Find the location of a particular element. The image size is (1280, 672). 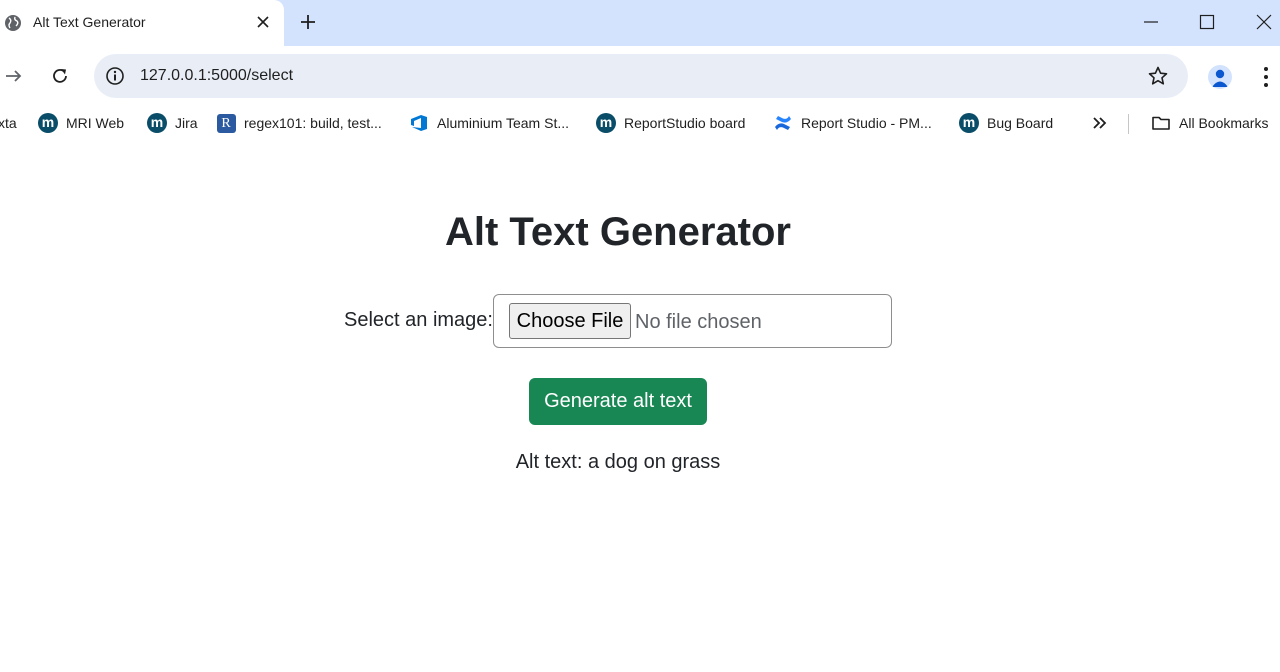

bookmark-item: m MRI Web is located at coordinates (81, 123).